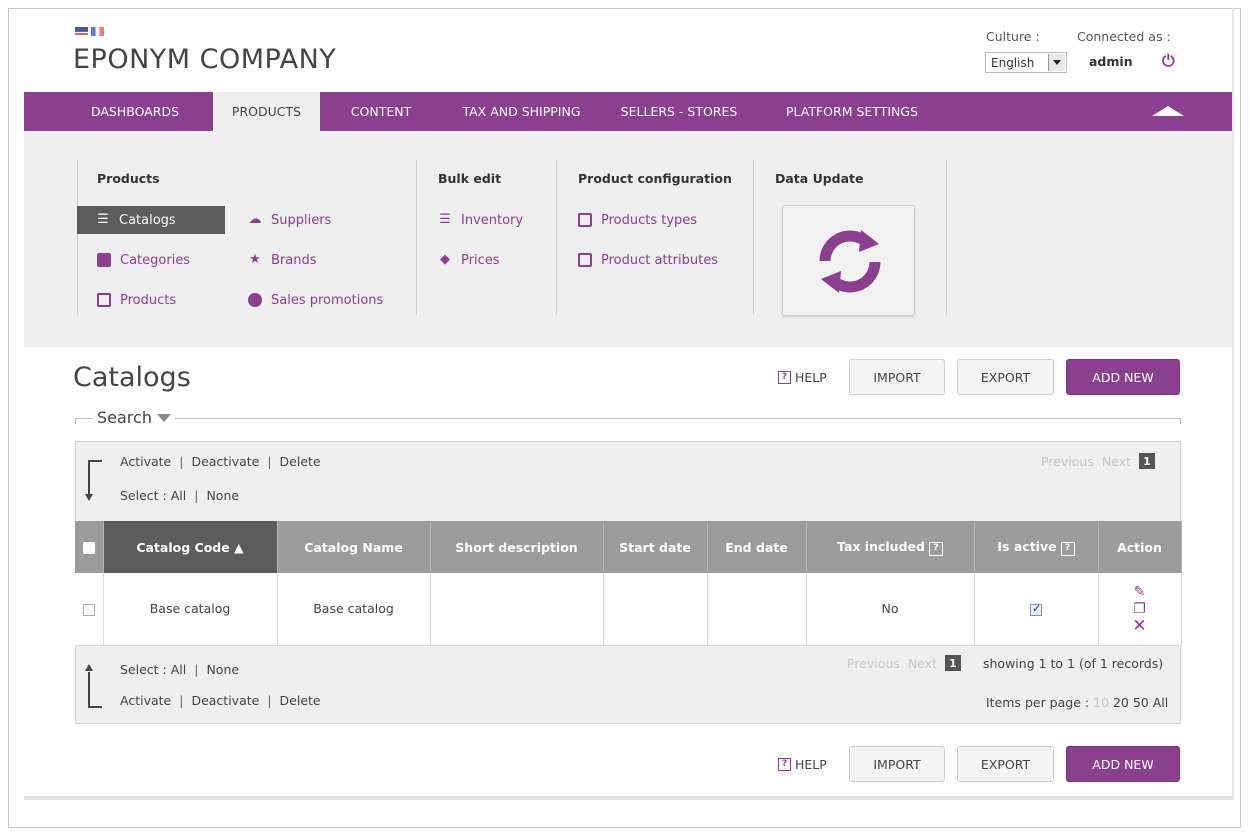  I want to click on menu-sales-promotions: Sales promotions, so click(315, 300).